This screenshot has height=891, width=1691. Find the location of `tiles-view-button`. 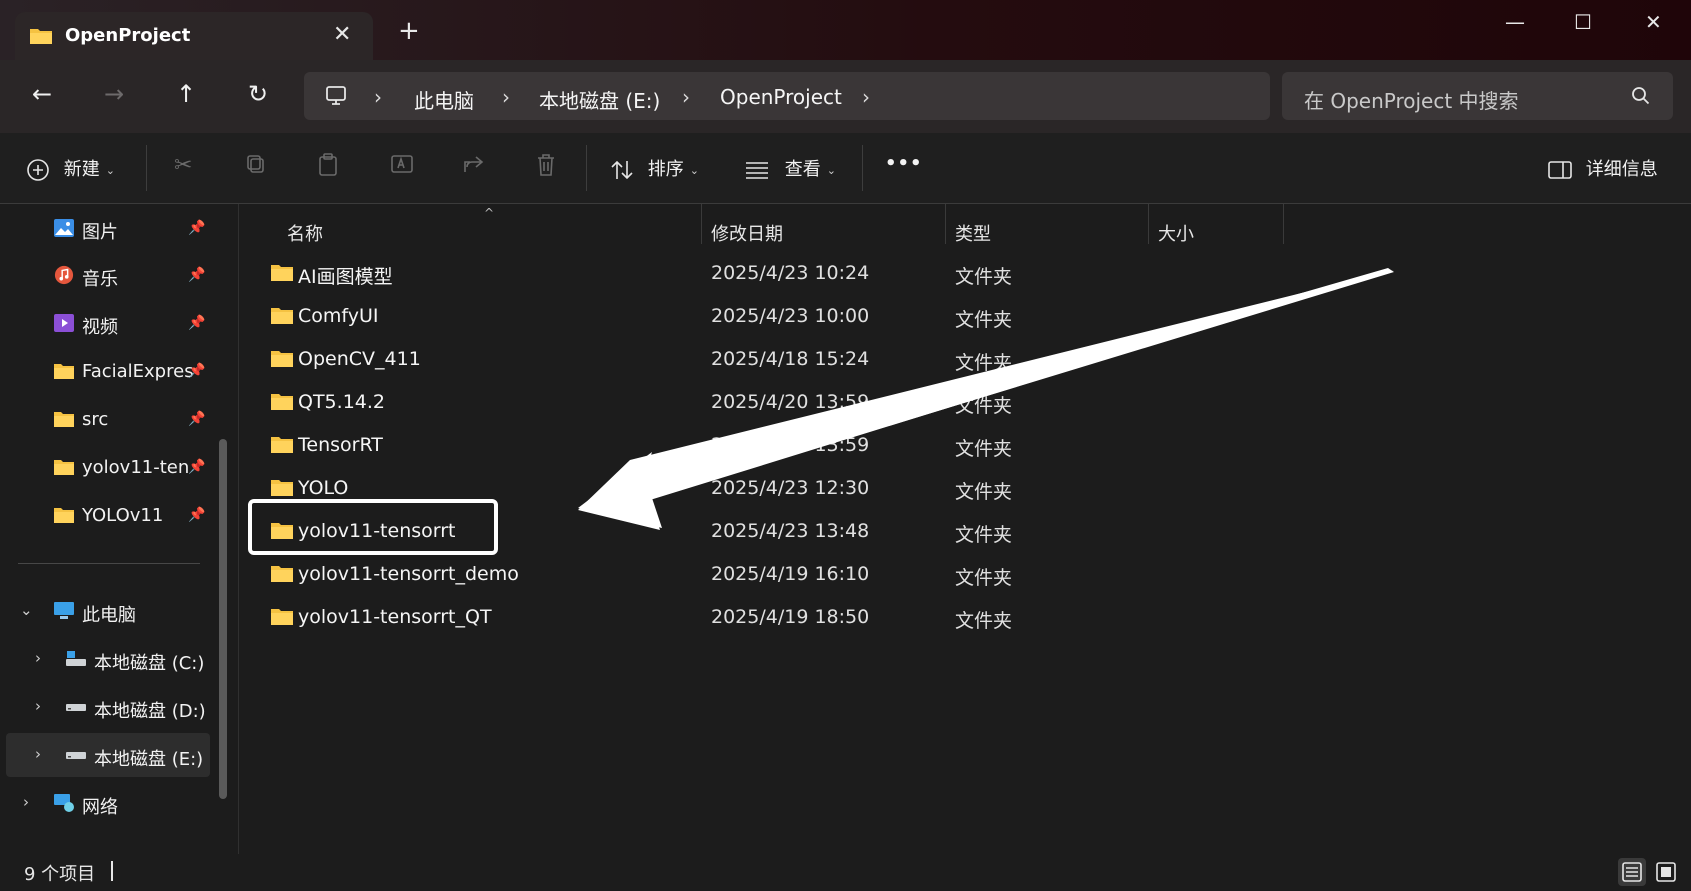

tiles-view-button is located at coordinates (1666, 872).